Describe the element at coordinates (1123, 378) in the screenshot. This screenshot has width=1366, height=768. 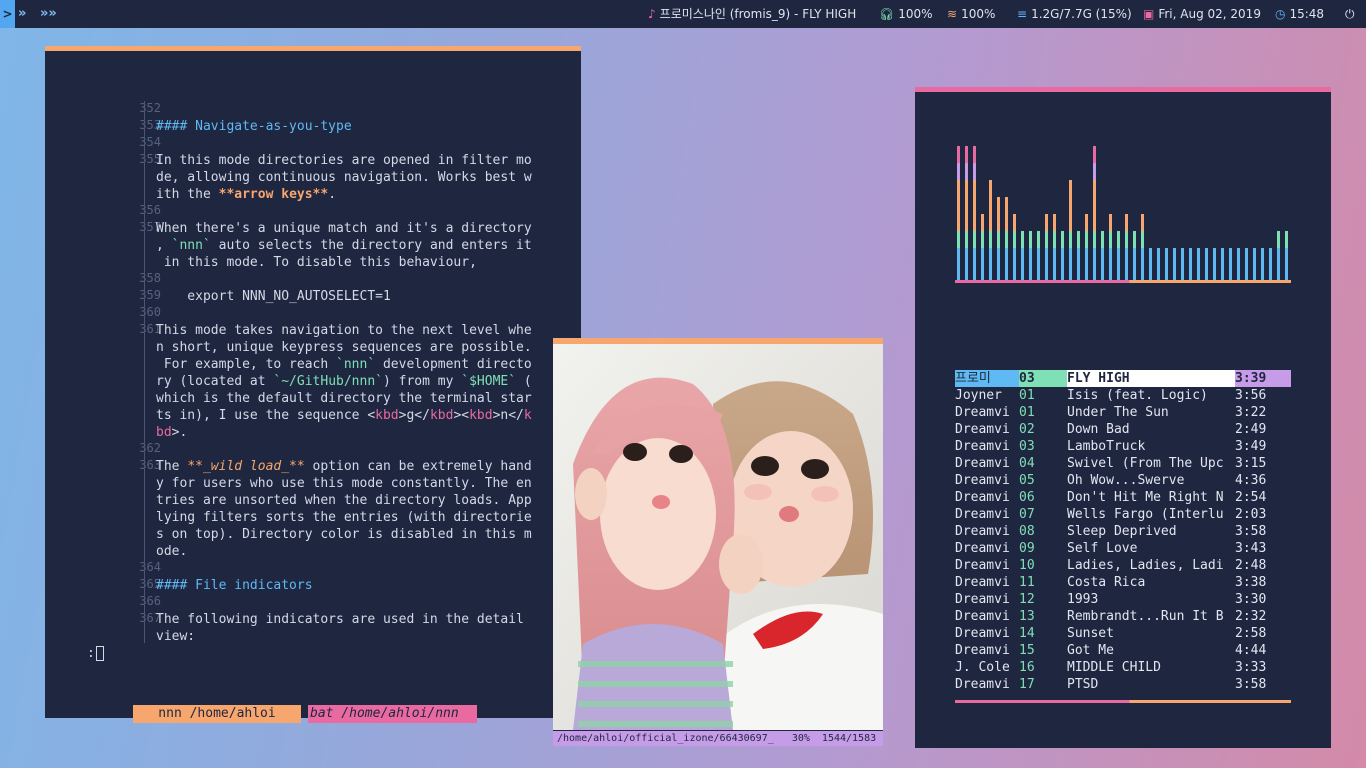
I see `playlist-row: 프로미 03 FLY HIGH 3:39` at that location.